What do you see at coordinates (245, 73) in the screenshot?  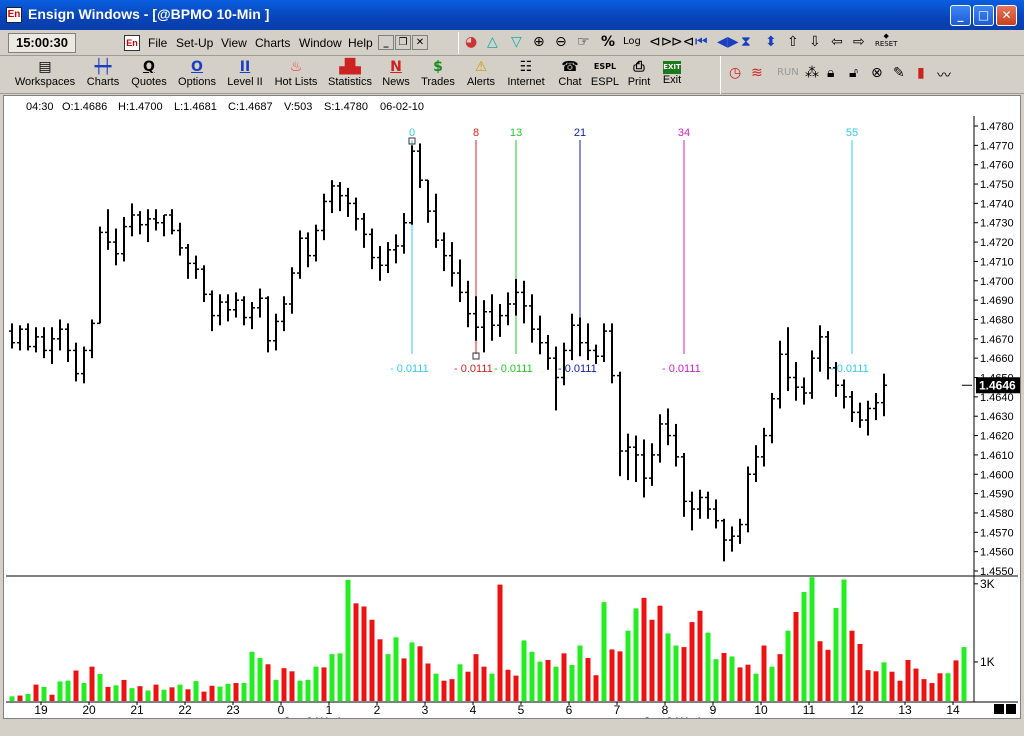 I see `tool-level2: II Level II` at bounding box center [245, 73].